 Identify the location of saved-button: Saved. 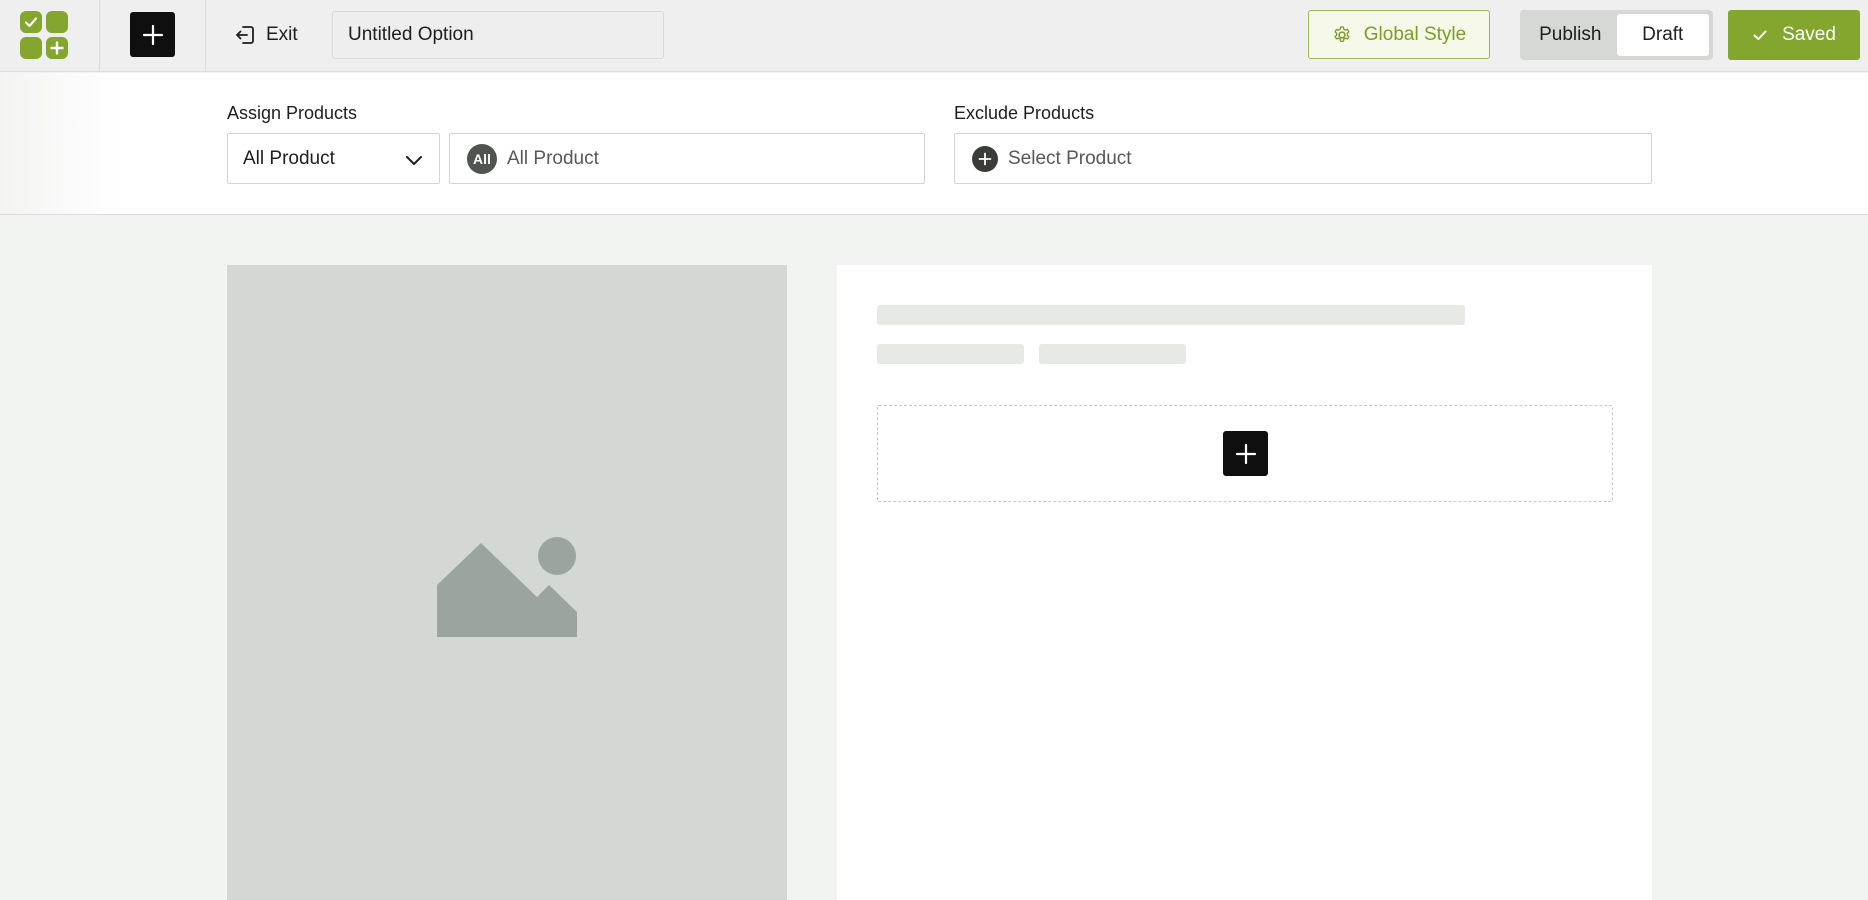
(1794, 35).